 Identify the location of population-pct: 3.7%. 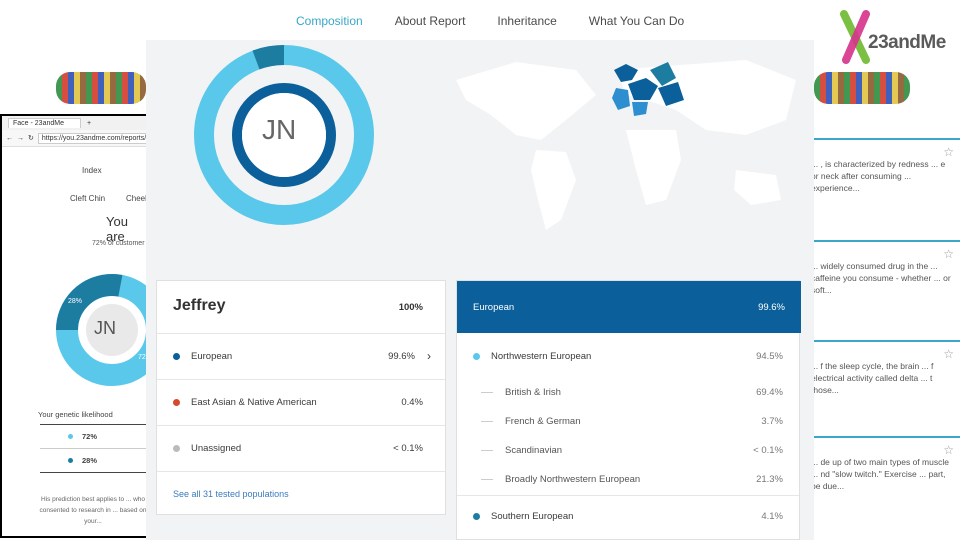
(772, 421).